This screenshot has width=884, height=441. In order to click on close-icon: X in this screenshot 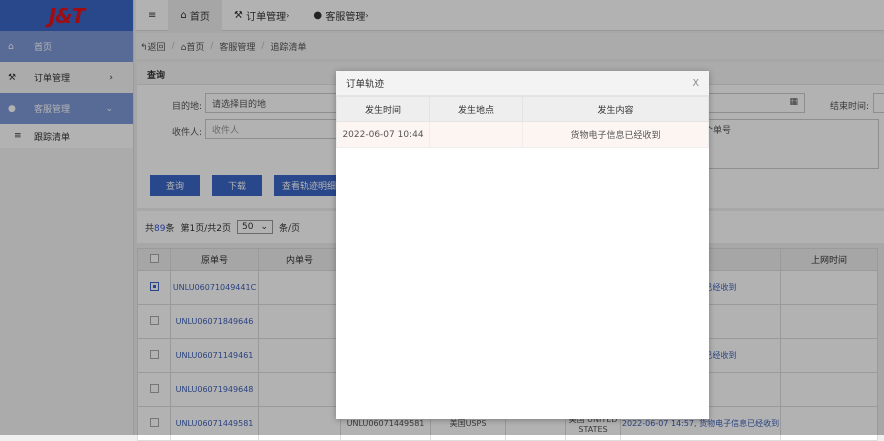, I will do `click(695, 83)`.